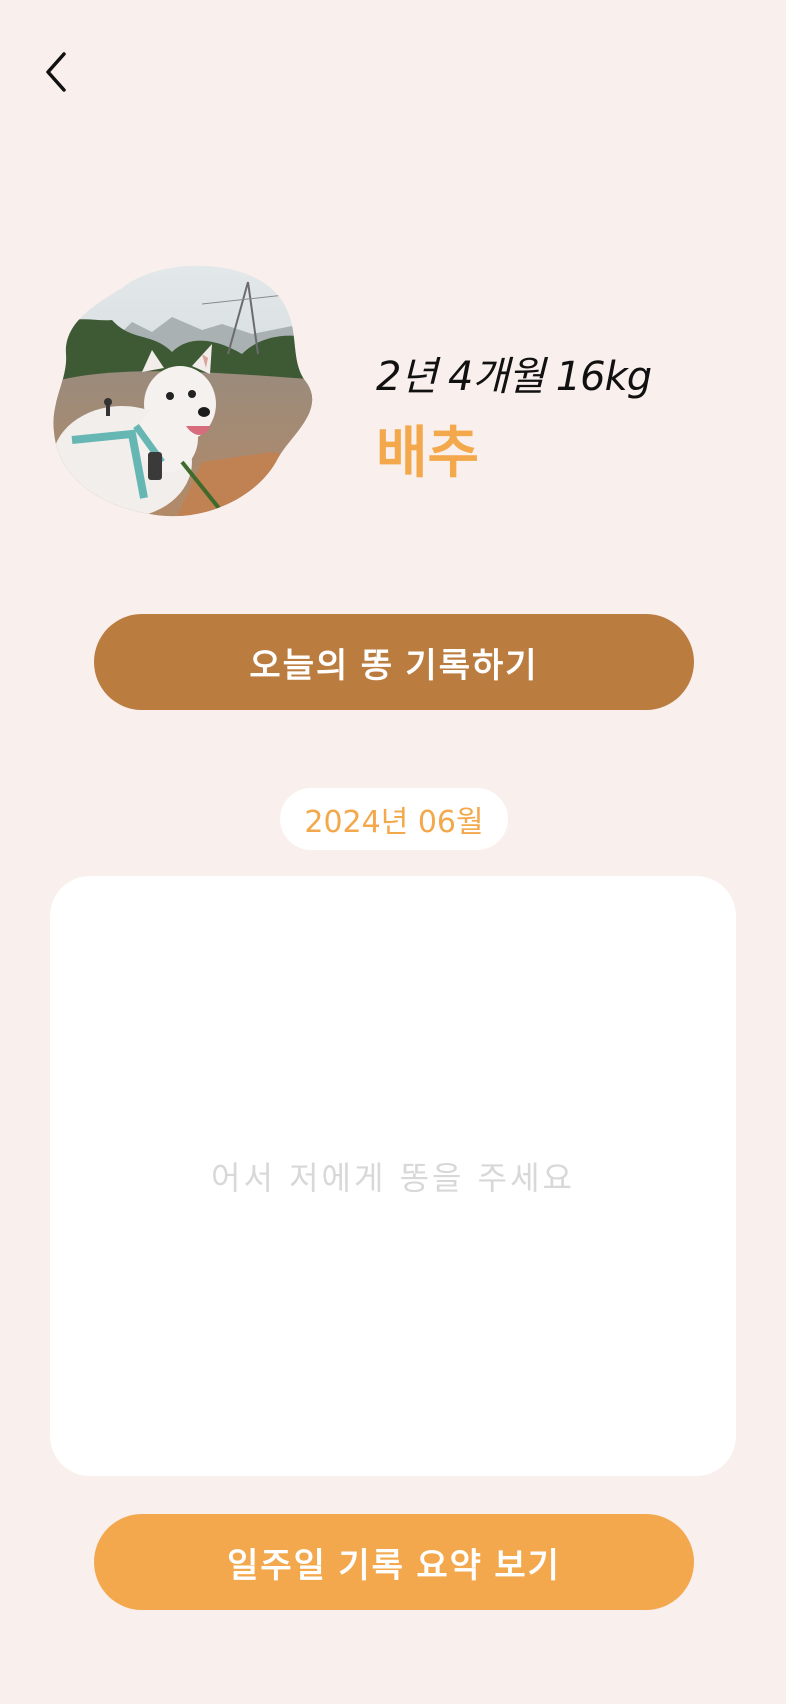 Image resolution: width=786 pixels, height=1704 pixels. Describe the element at coordinates (394, 1562) in the screenshot. I see `weekly-summary-button: 일주일 기록 요약 보기` at that location.